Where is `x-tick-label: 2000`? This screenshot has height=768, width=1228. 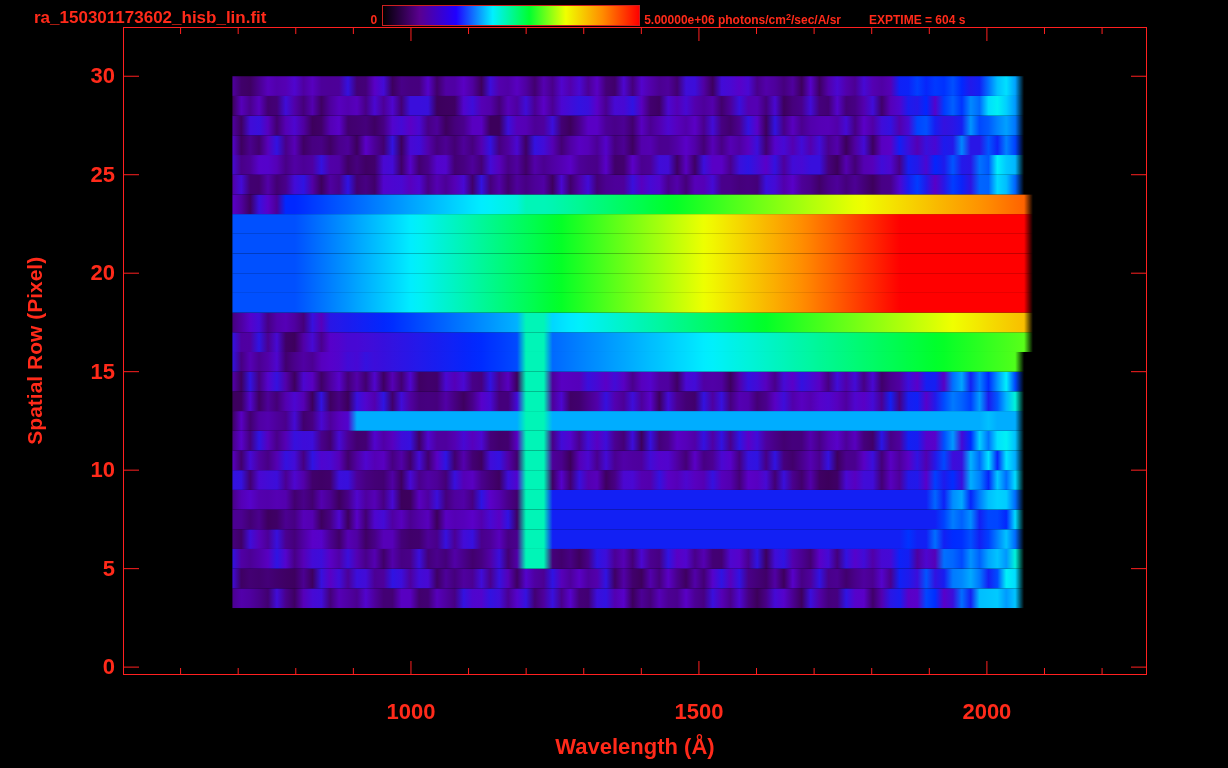 x-tick-label: 2000 is located at coordinates (987, 712).